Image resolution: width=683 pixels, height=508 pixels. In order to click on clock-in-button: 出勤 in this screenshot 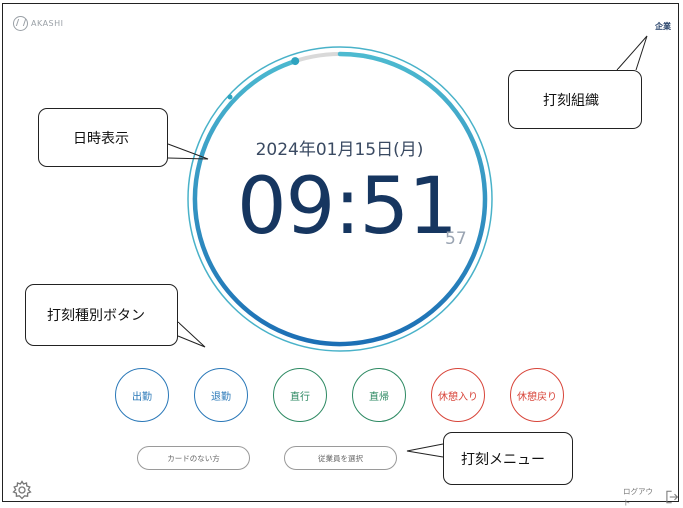, I will do `click(142, 395)`.